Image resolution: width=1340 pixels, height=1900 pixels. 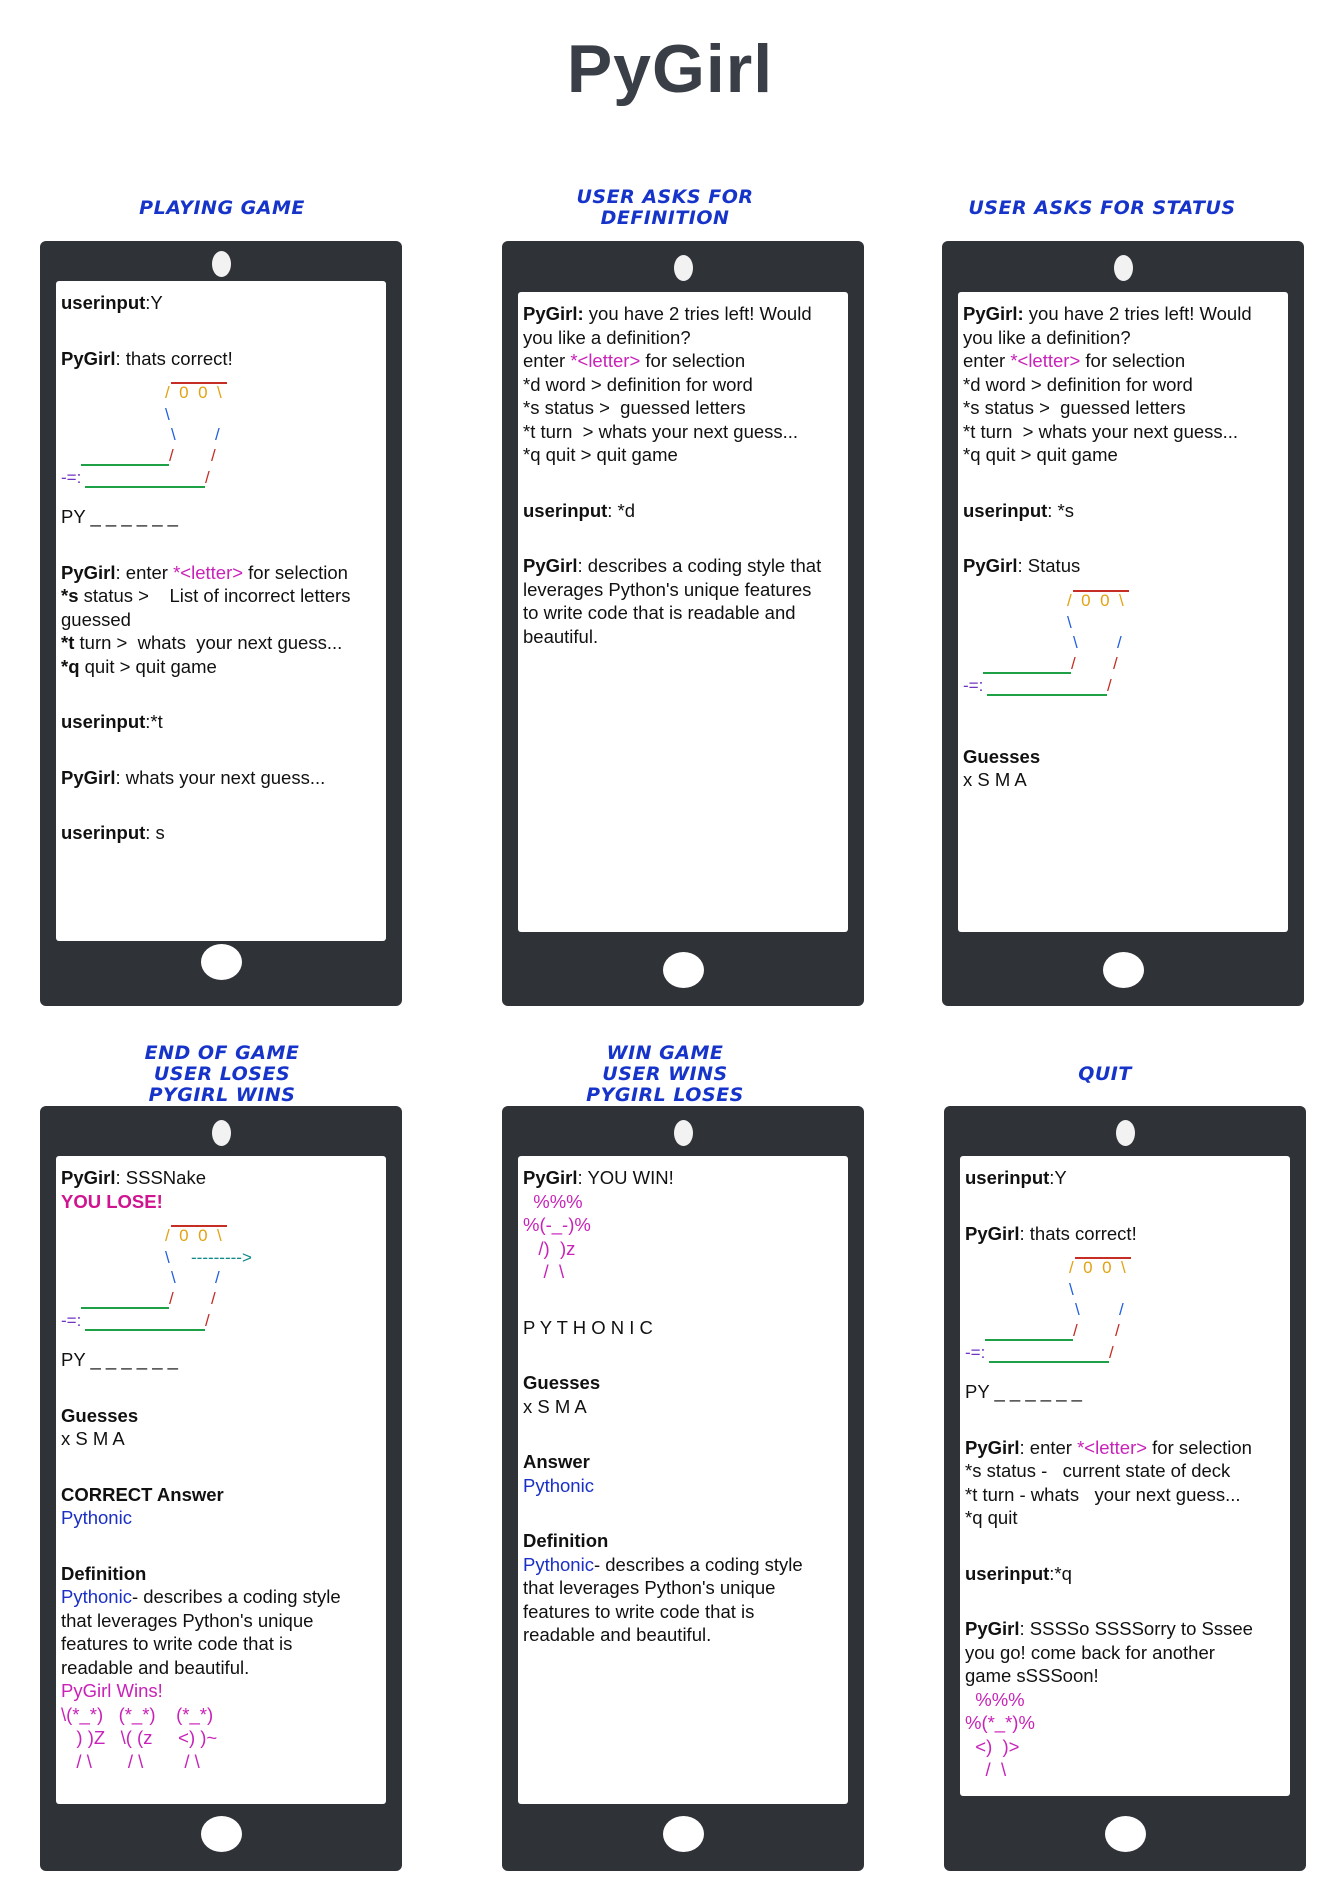 I want to click on chat-text: : SSSNake, so click(x=161, y=1177).